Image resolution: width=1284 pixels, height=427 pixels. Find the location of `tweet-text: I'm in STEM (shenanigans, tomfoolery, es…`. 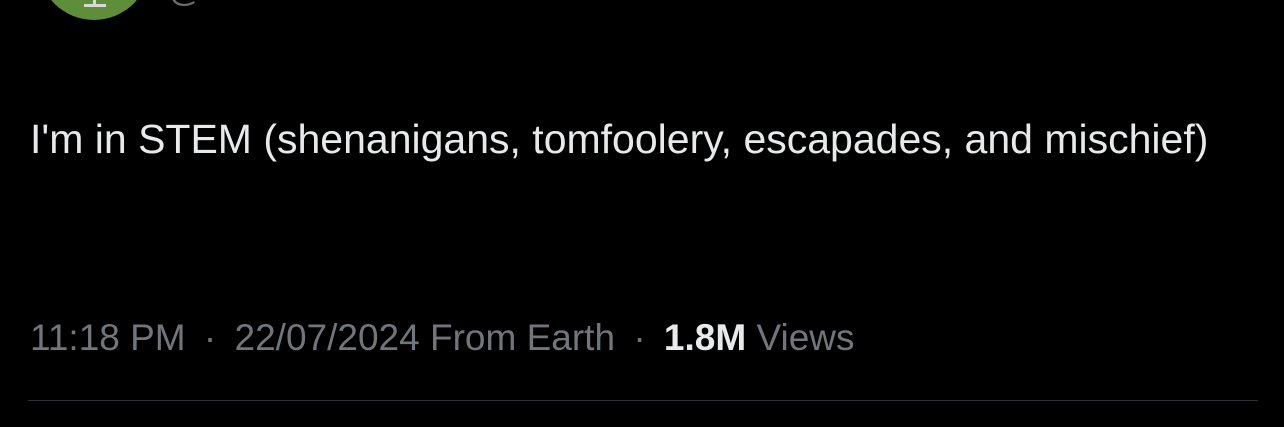

tweet-text: I'm in STEM (shenanigans, tomfoolery, es… is located at coordinates (619, 139).